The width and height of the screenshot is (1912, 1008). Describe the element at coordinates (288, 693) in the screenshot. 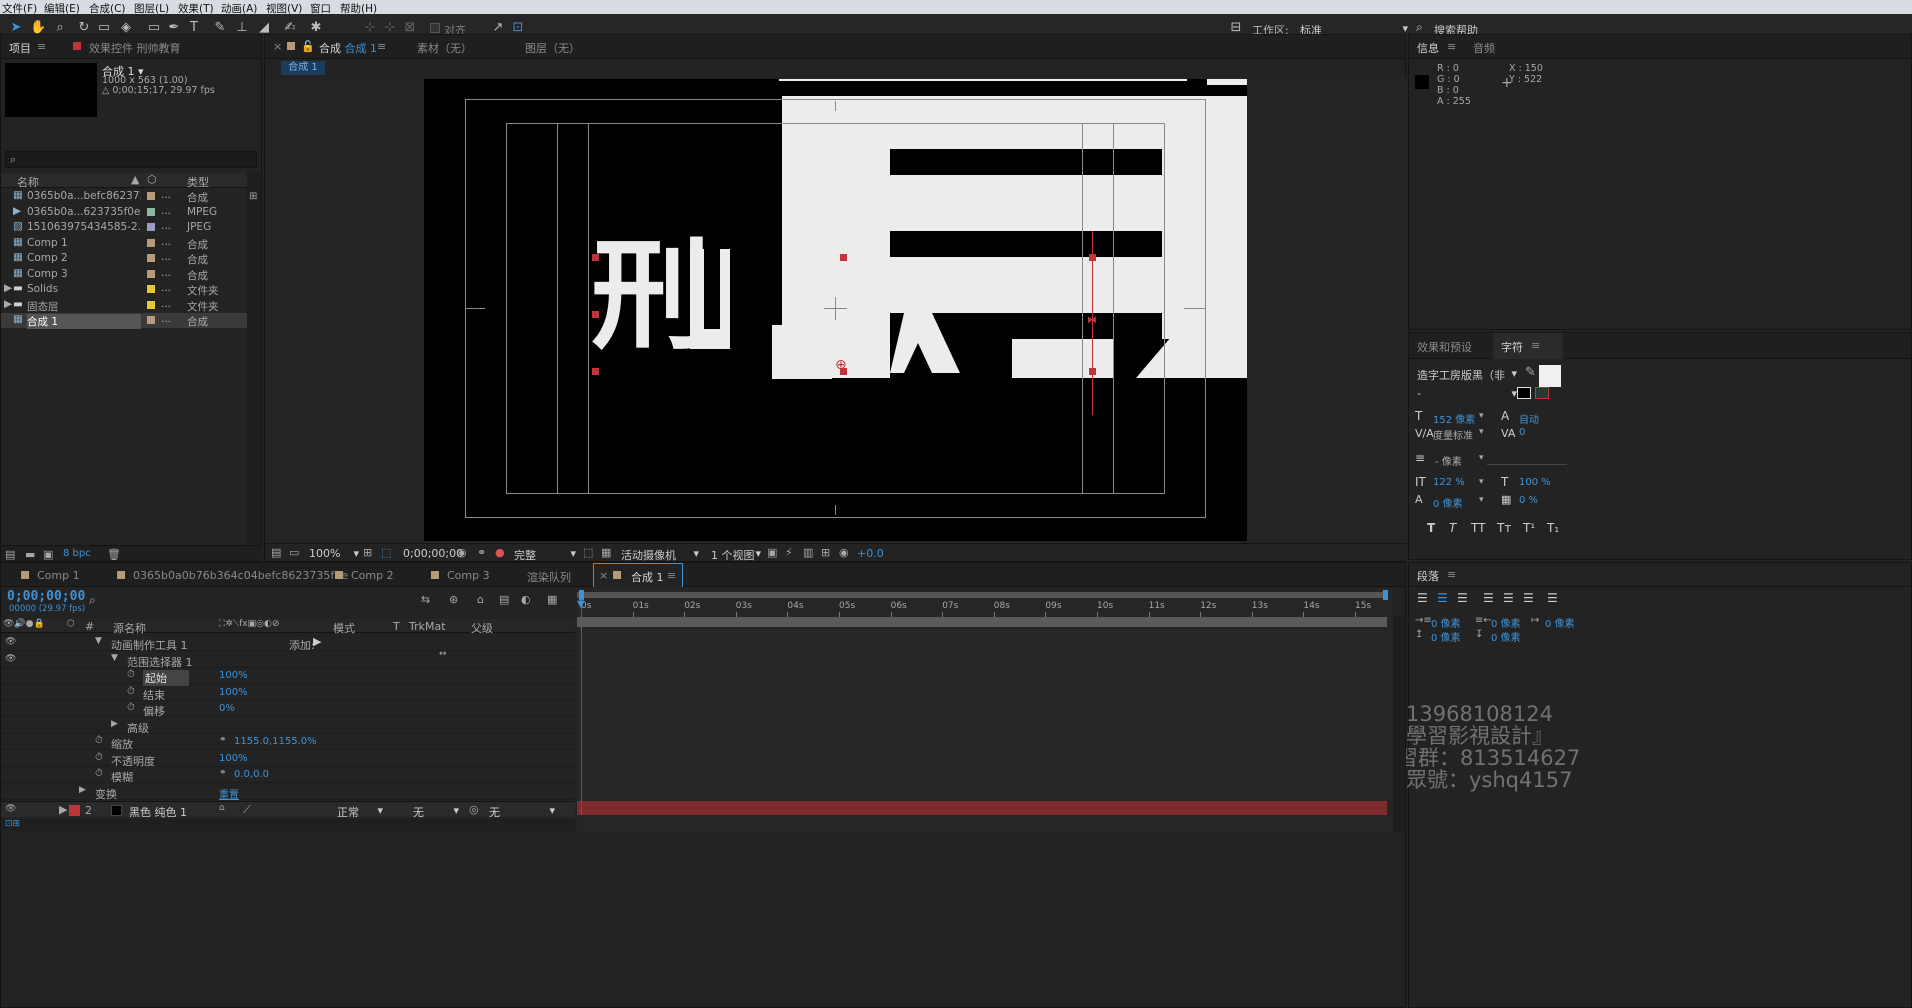

I see `property-row: ⏱ 结束 100%` at that location.